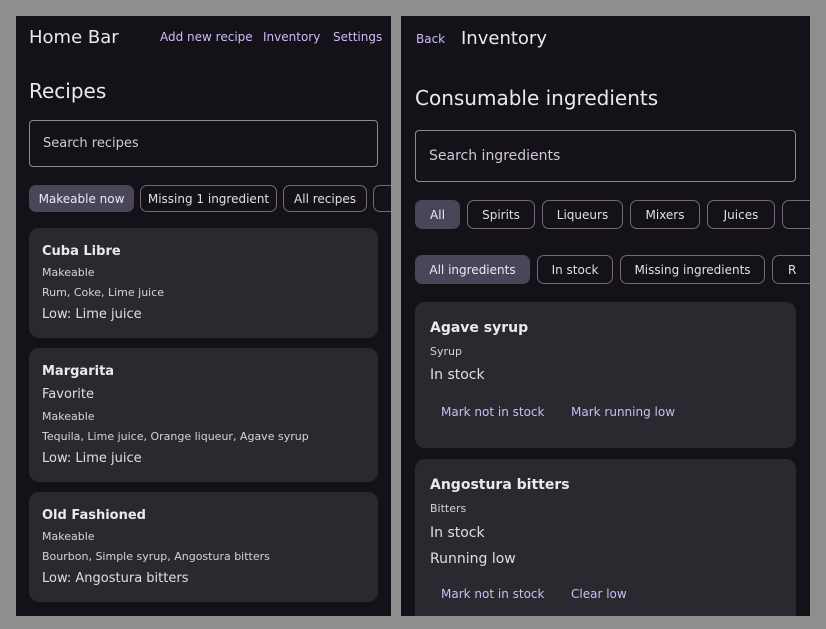 This screenshot has height=629, width=826. Describe the element at coordinates (103, 292) in the screenshot. I see `recipe-ingredients: Rum, Coke, Lime juice` at that location.